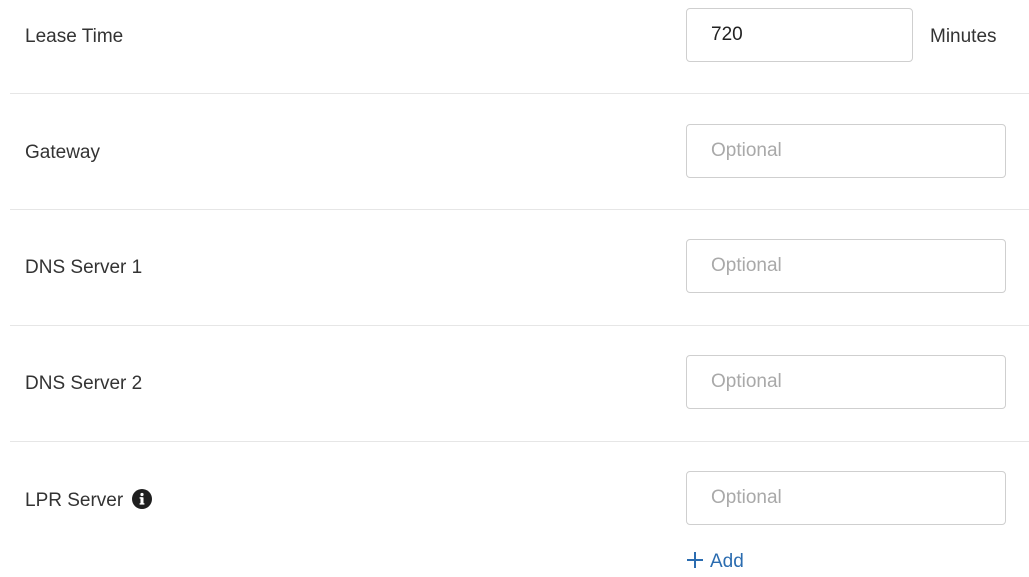 This screenshot has height=577, width=1029. I want to click on lease-time-unit: Minutes, so click(963, 36).